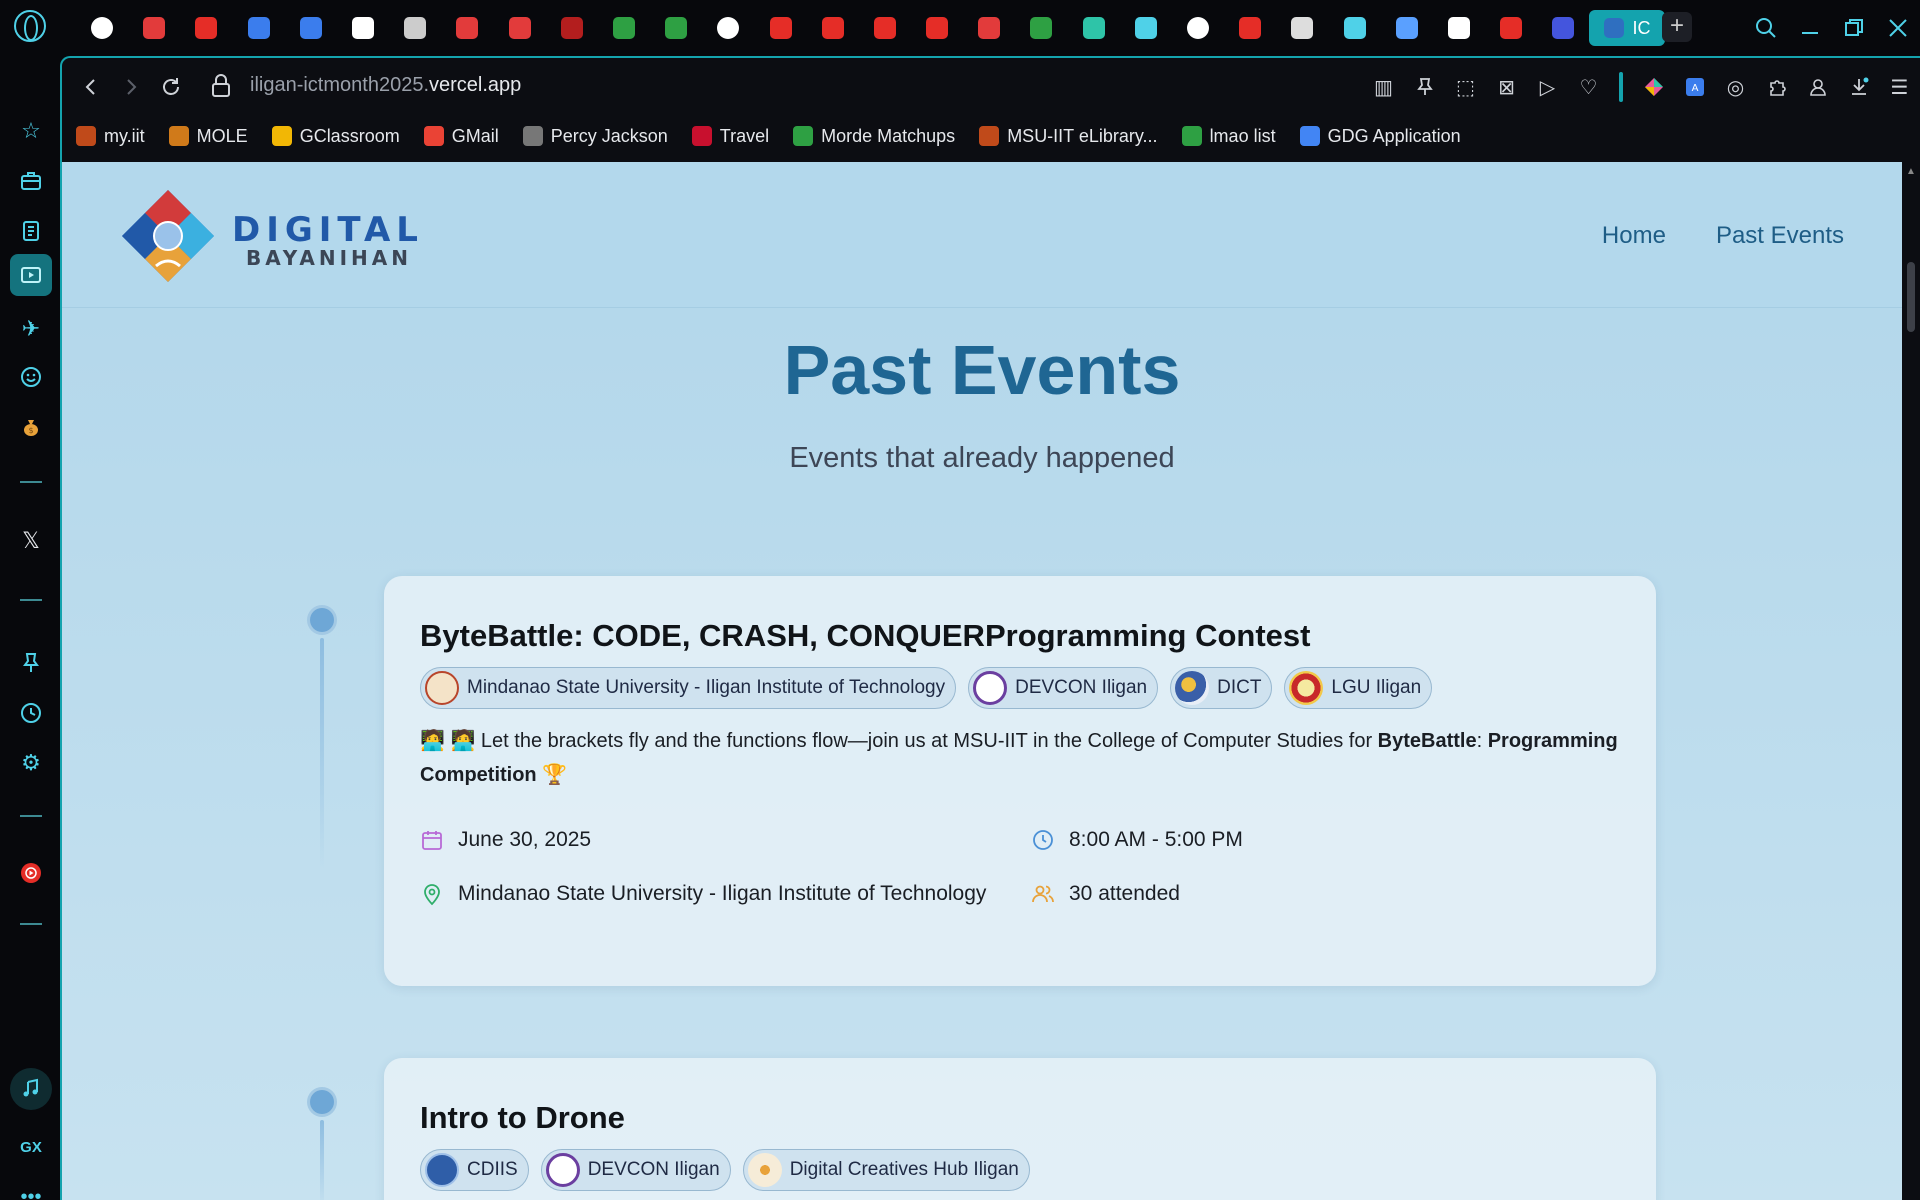 The height and width of the screenshot is (1200, 1920). I want to click on scroll-thumb, so click(1911, 297).